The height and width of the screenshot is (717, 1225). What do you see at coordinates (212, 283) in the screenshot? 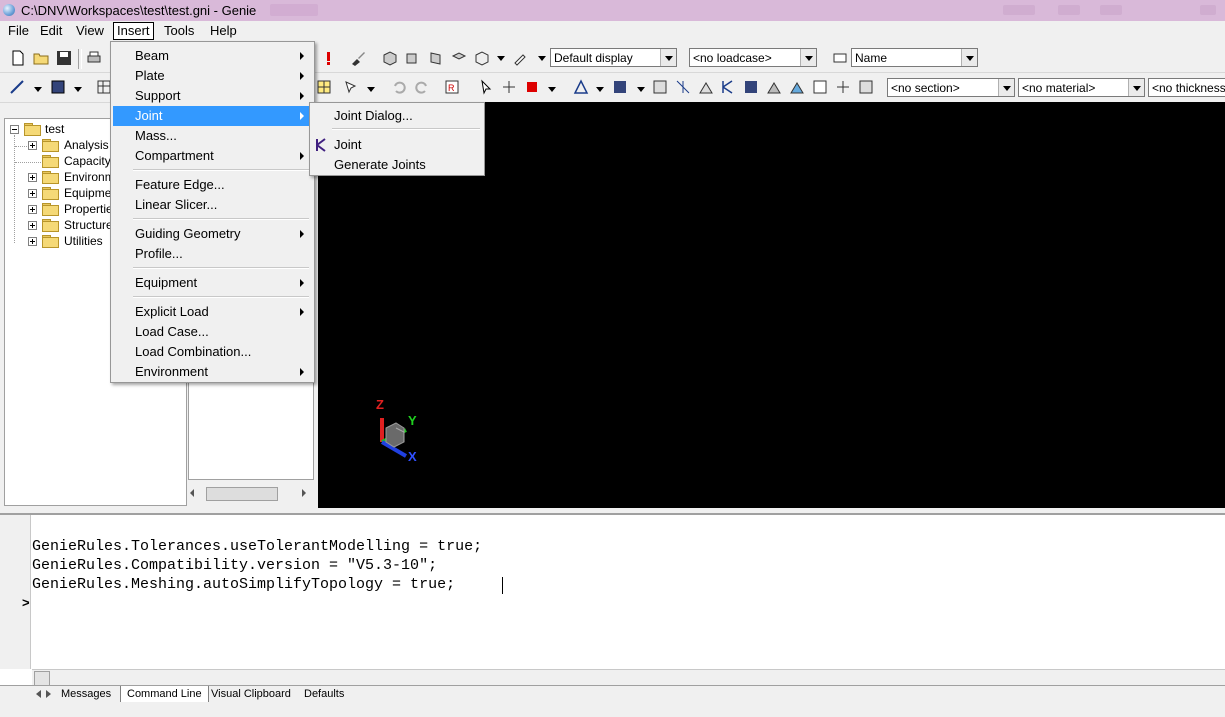
I see `menu-item-equipment: Equipment` at bounding box center [212, 283].